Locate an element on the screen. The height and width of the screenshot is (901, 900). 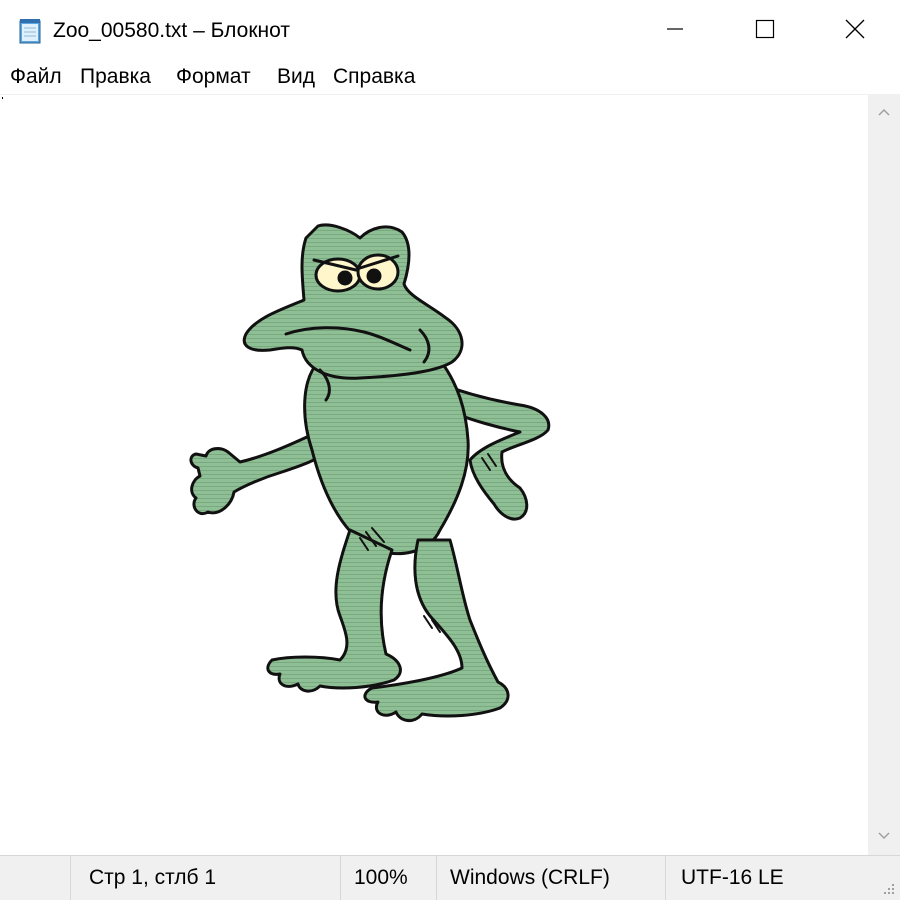
chevron-down-icon is located at coordinates (884, 837).